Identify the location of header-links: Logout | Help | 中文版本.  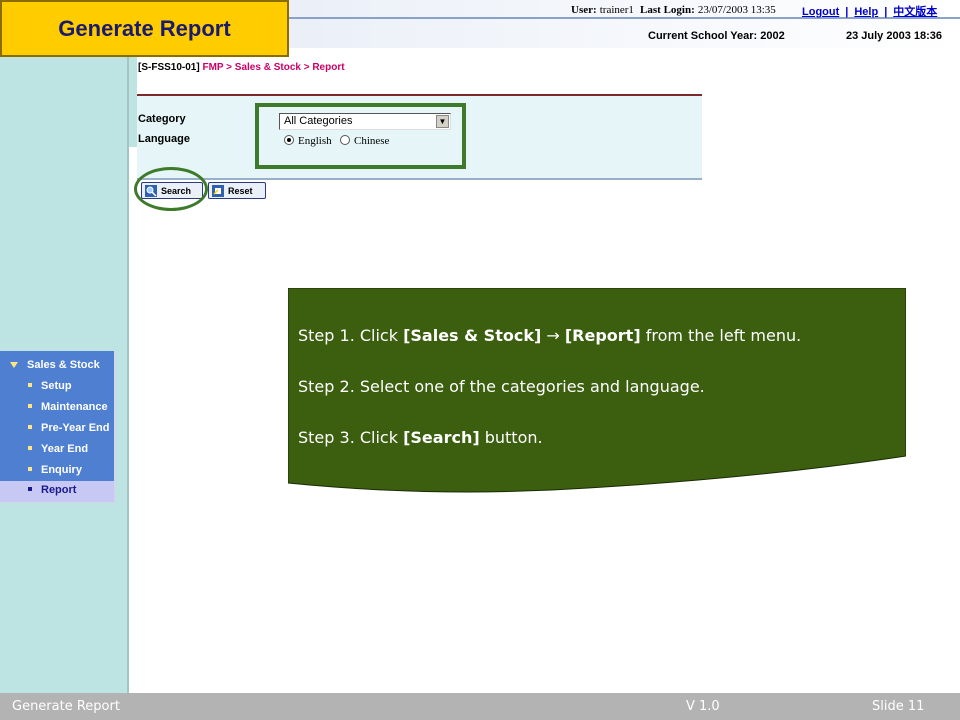
(869, 11).